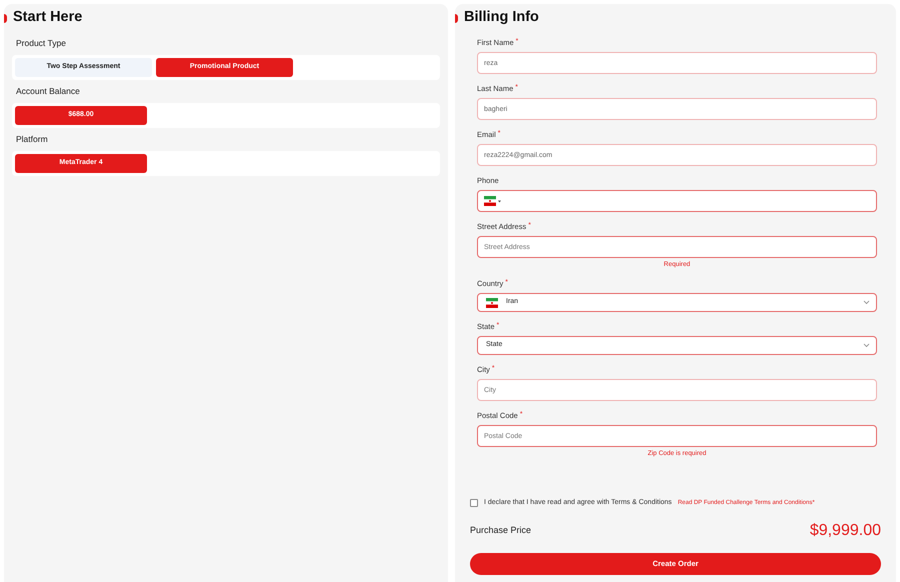  I want to click on group-label: Product Type, so click(41, 43).